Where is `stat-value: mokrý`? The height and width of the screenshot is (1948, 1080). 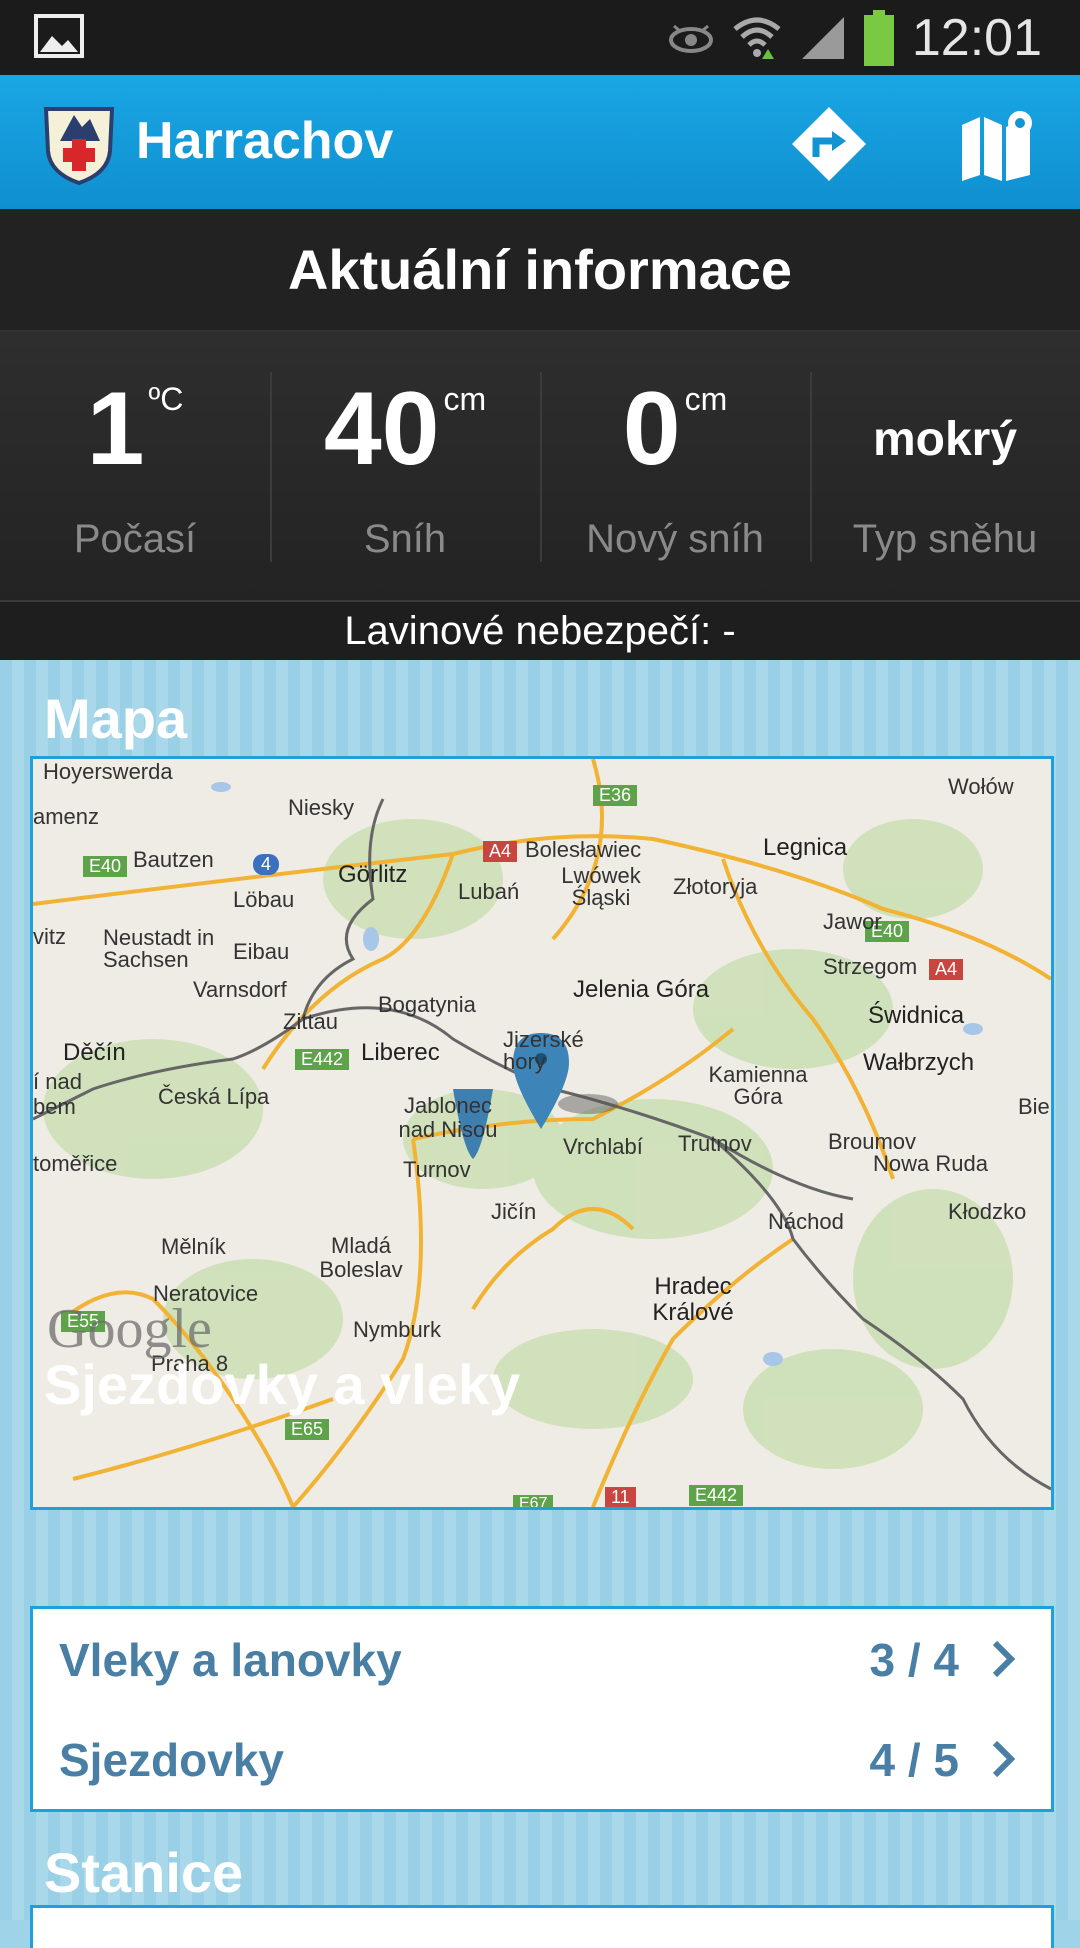 stat-value: mokrý is located at coordinates (945, 439).